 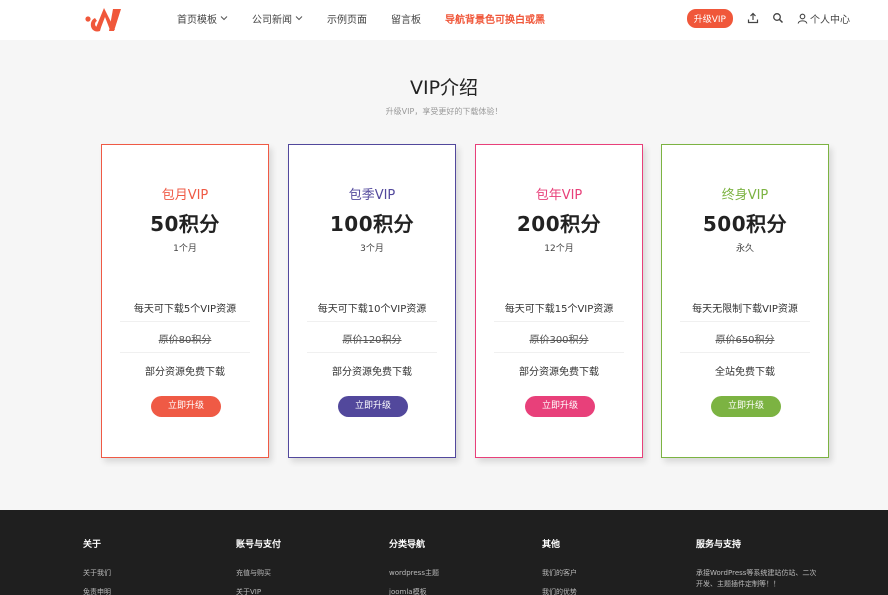 What do you see at coordinates (719, 545) in the screenshot?
I see `footer-heading: 服务与支持` at bounding box center [719, 545].